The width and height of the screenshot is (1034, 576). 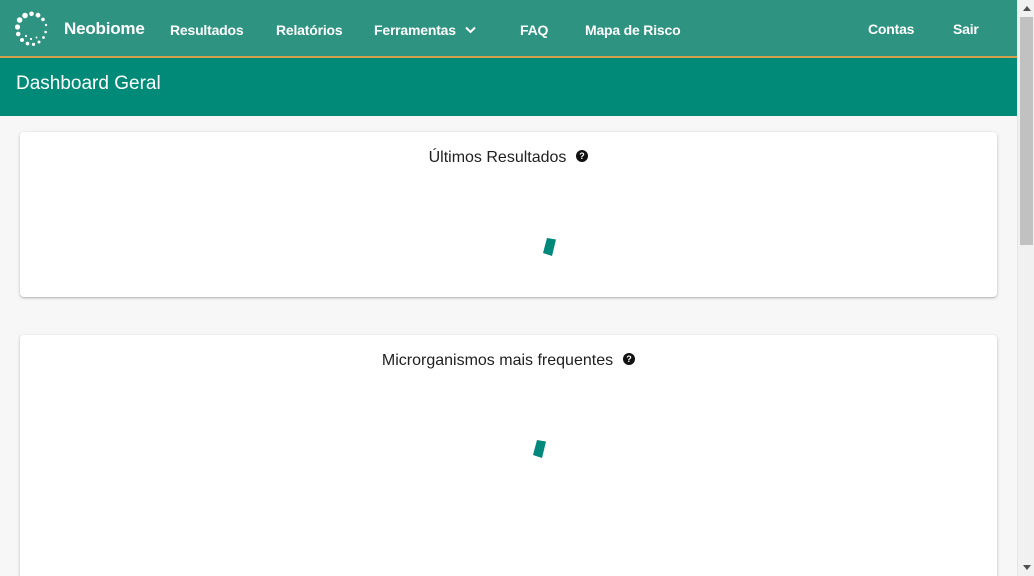 I want to click on scrollbar-thumb, so click(x=1026, y=131).